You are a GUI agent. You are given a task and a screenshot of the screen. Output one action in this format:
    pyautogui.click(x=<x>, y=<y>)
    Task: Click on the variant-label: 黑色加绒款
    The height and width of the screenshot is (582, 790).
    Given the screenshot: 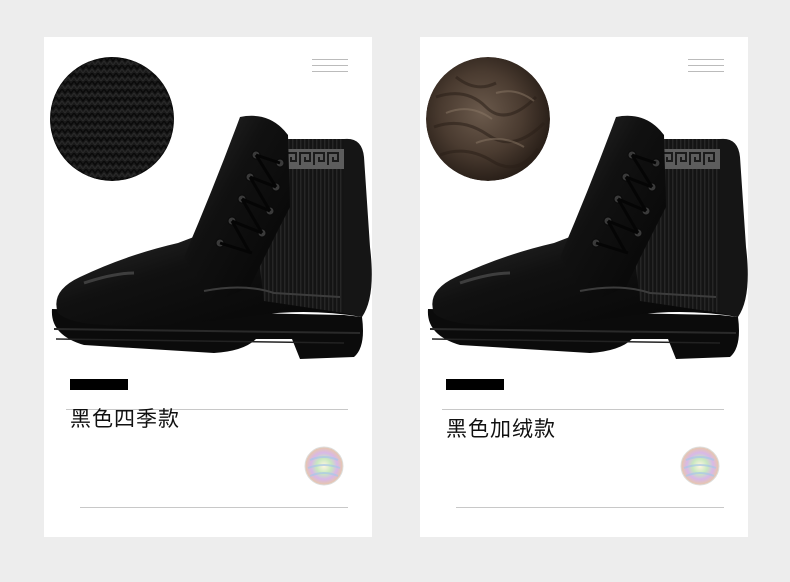 What is the action you would take?
    pyautogui.click(x=501, y=429)
    